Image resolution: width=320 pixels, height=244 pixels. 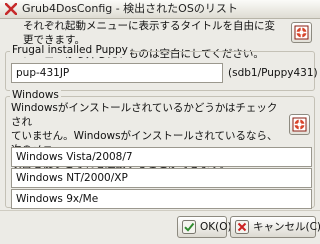 I want to click on cancel-button: キャンセル(C), so click(x=275, y=227).